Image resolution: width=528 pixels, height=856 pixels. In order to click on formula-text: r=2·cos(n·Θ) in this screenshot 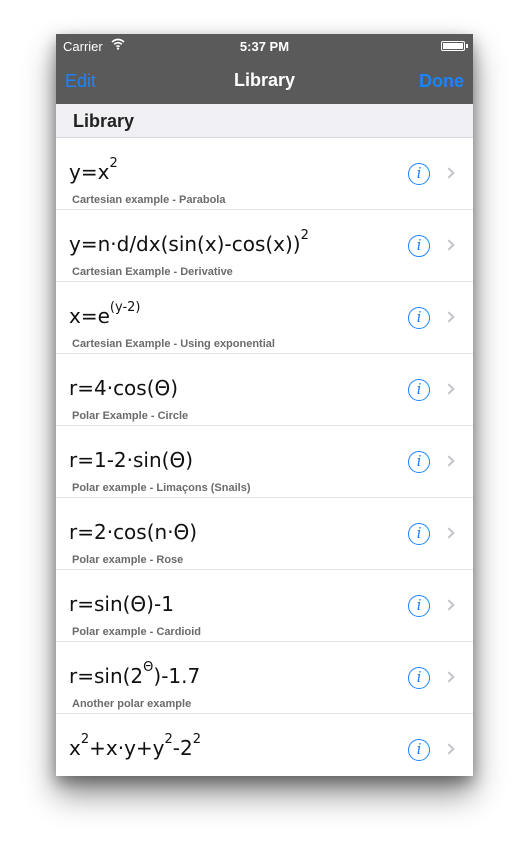, I will do `click(133, 532)`.